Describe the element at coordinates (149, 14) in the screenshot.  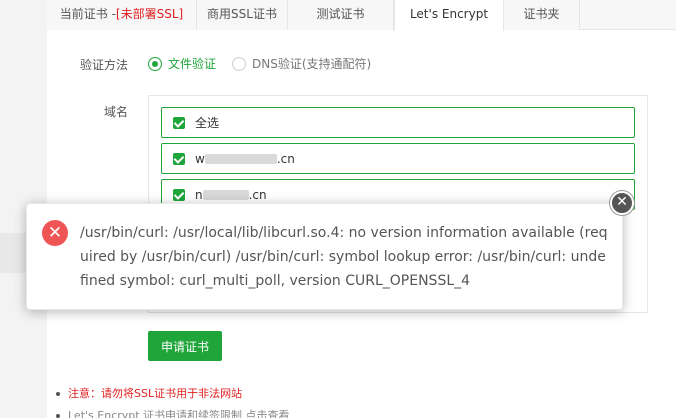
I see `tab-current-cert-status: [未部署SSL]` at that location.